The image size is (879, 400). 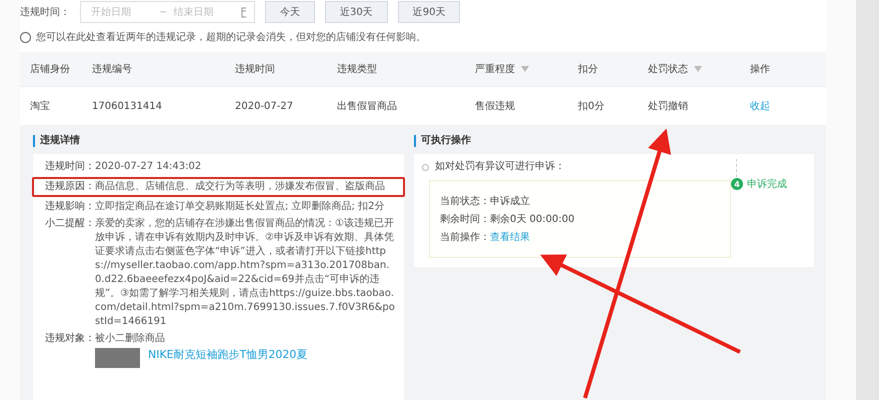 I want to click on step-connector, so click(x=736, y=168).